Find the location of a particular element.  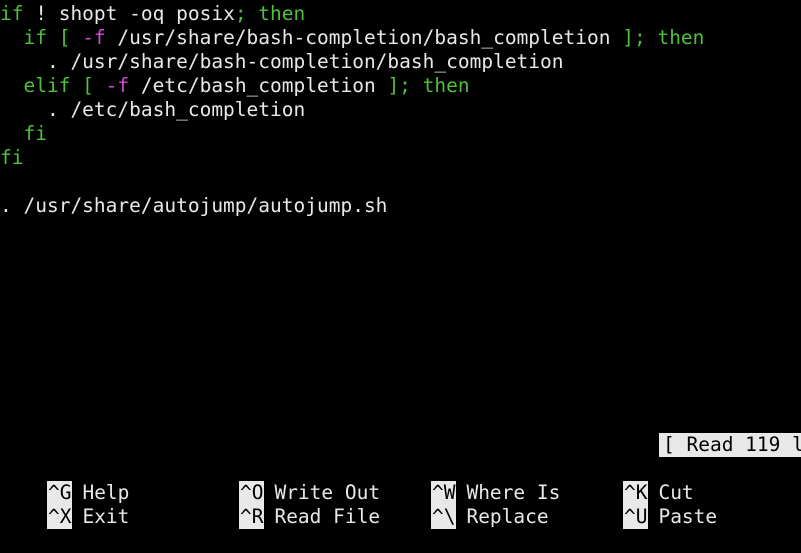

shortcut-label: Exit is located at coordinates (106, 516).